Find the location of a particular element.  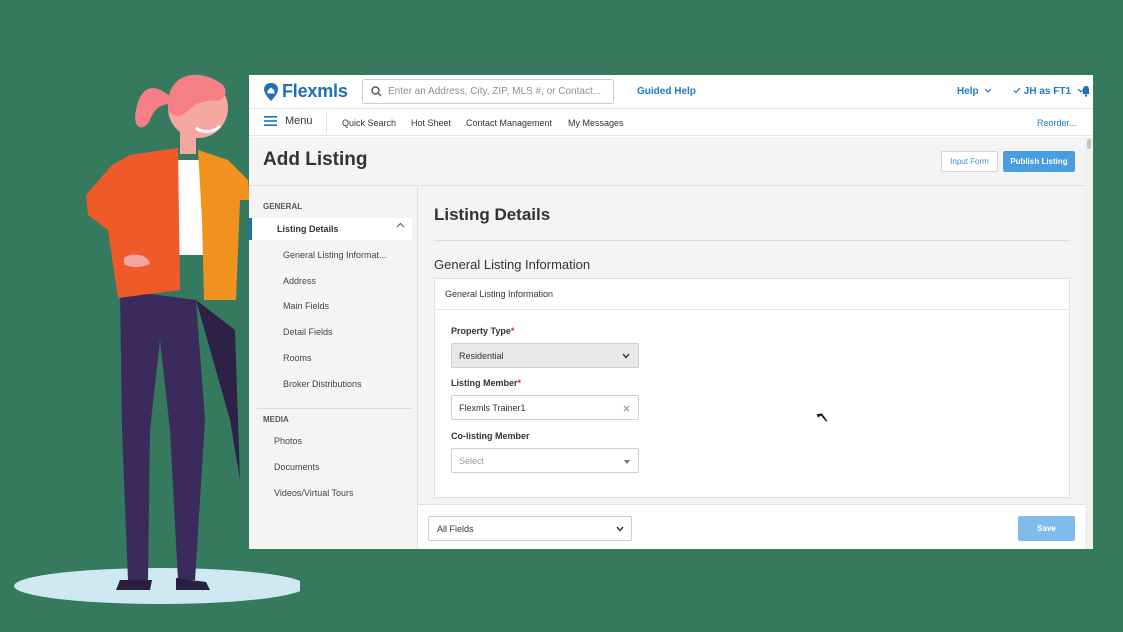

sidebar-item-photos: Photos is located at coordinates (288, 441).